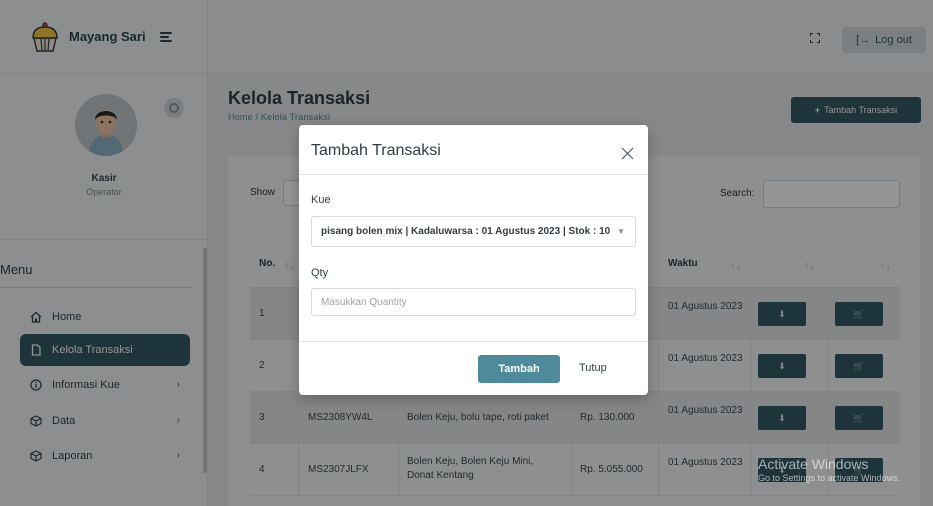 This screenshot has width=933, height=506. What do you see at coordinates (627, 153) in the screenshot?
I see `close-icon` at bounding box center [627, 153].